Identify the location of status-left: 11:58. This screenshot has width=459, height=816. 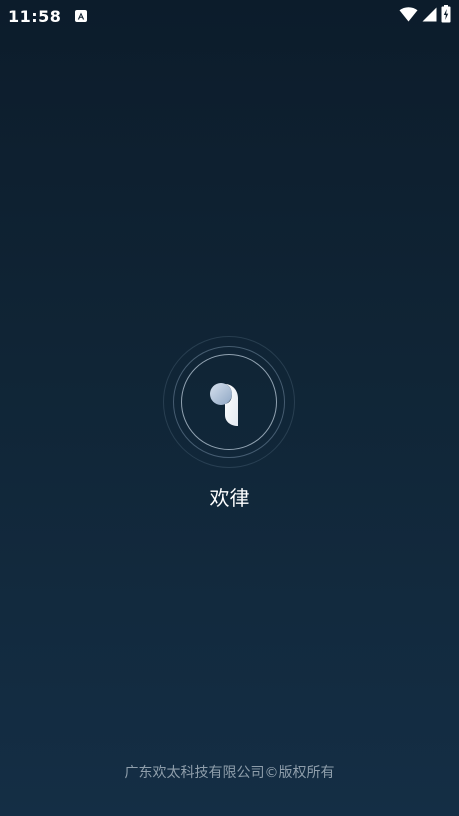
(48, 16).